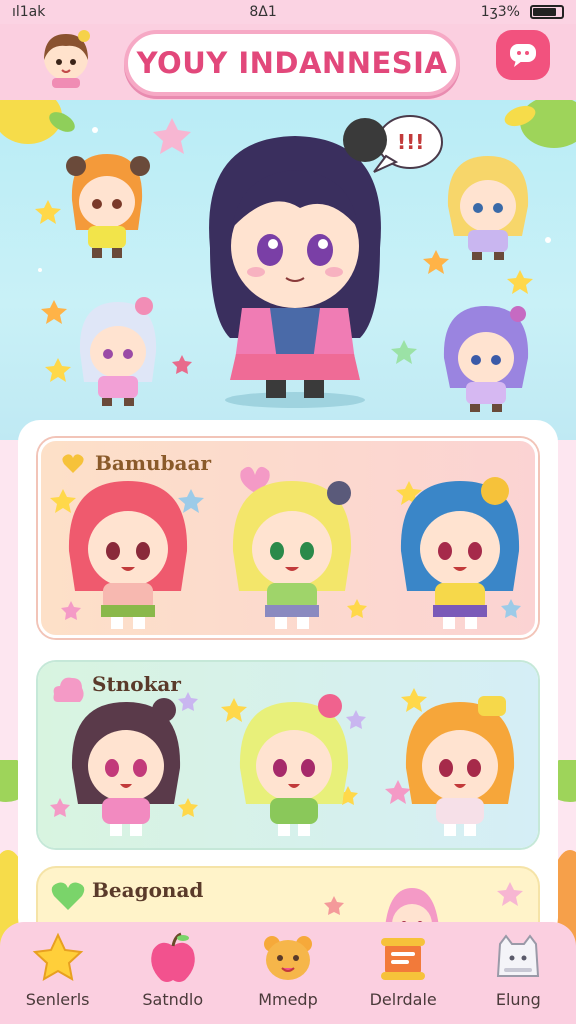 Image resolution: width=576 pixels, height=1024 pixels. I want to click on character-blonde, so click(488, 207).